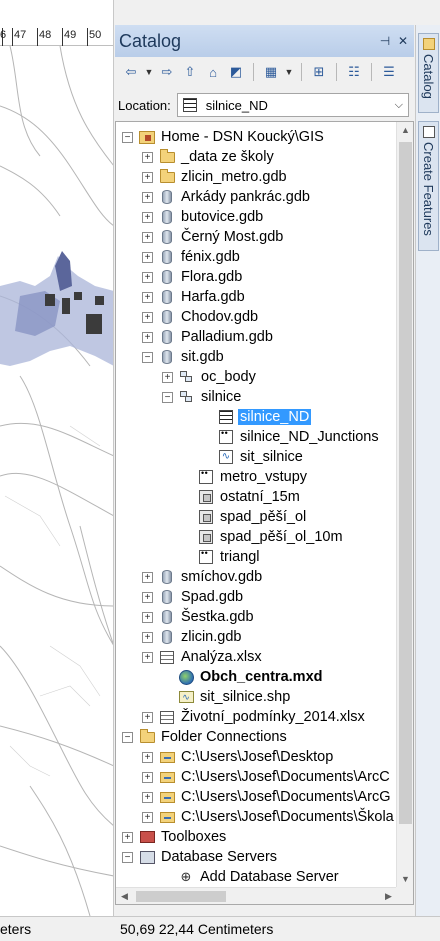  I want to click on new-folder-icon: ⊞, so click(319, 72).